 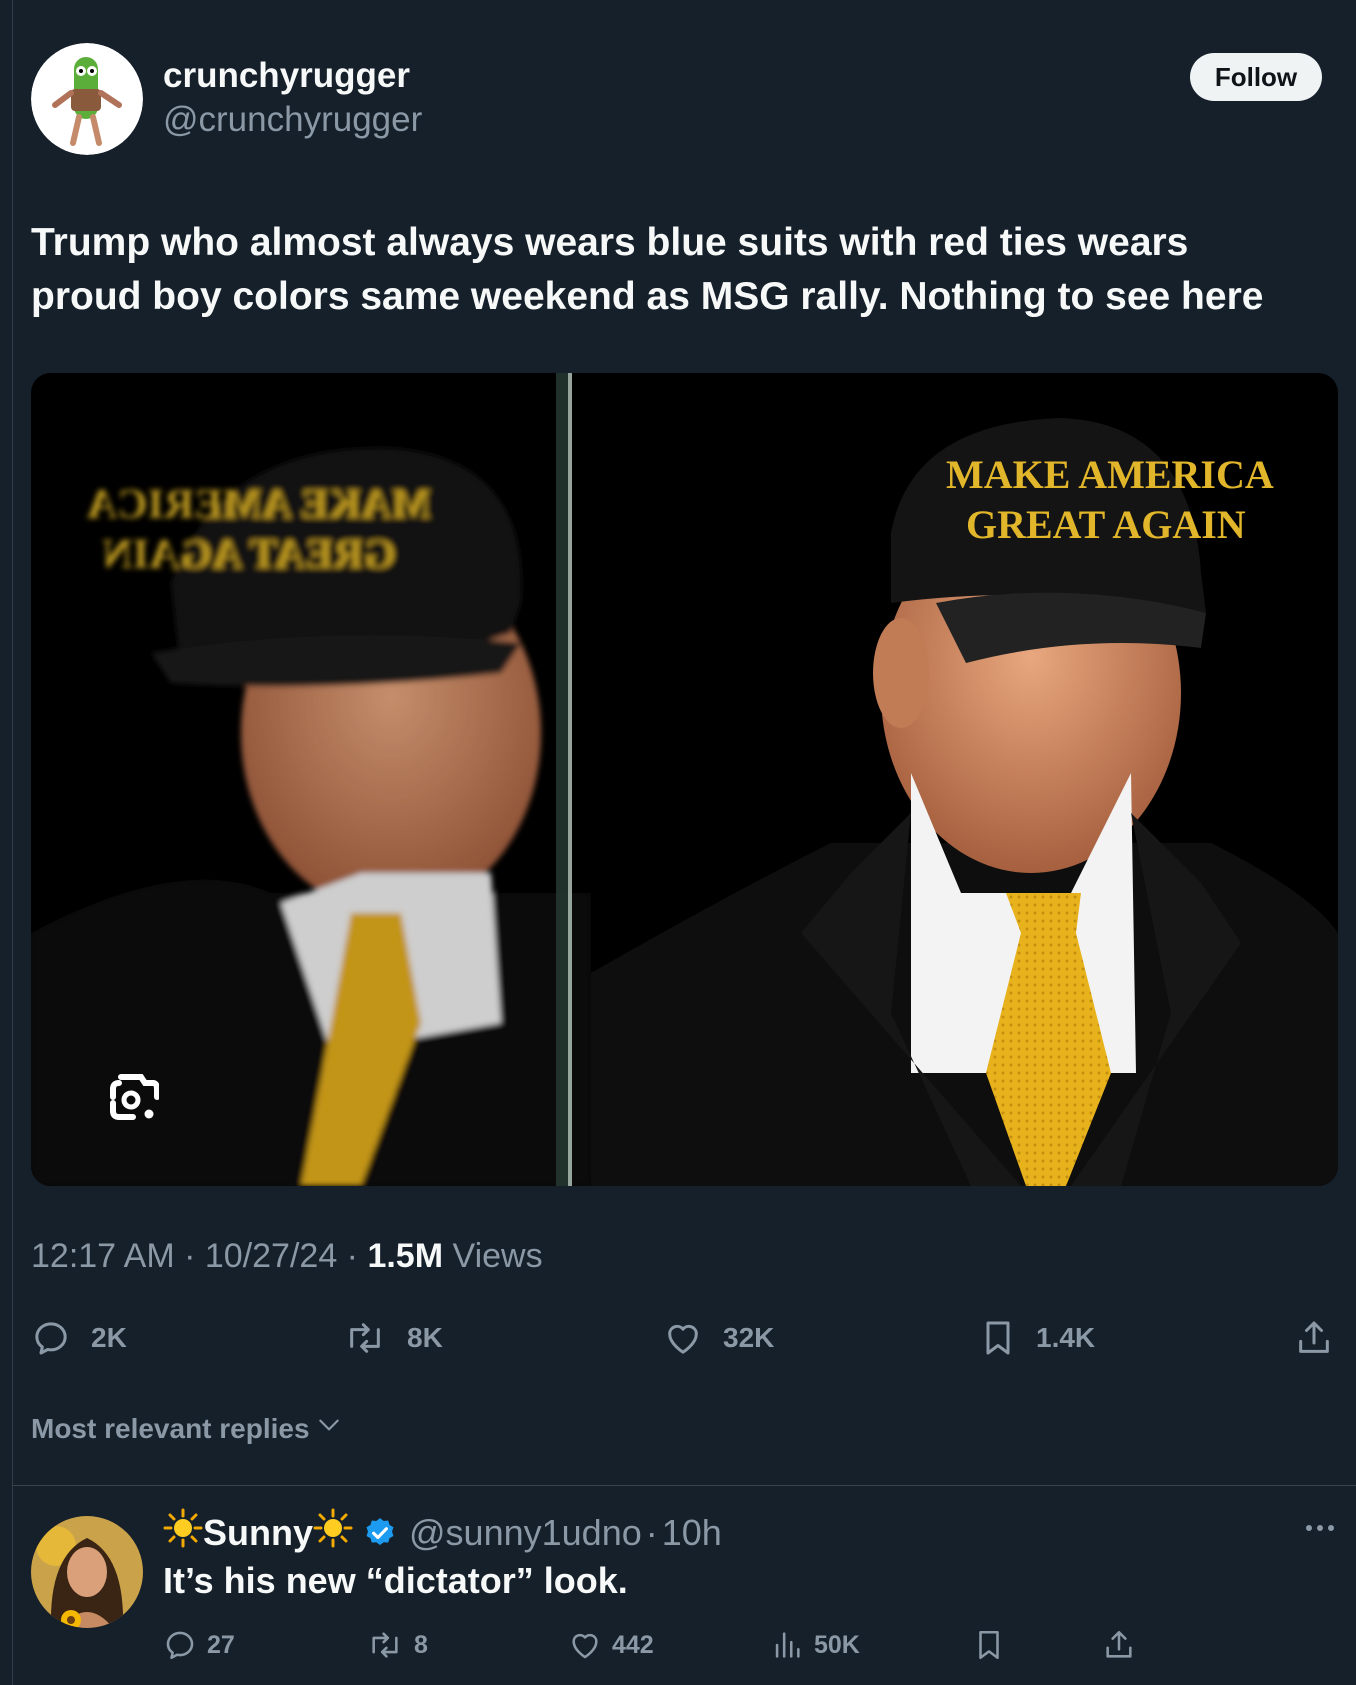 I want to click on follow-button: Follow, so click(x=1256, y=77).